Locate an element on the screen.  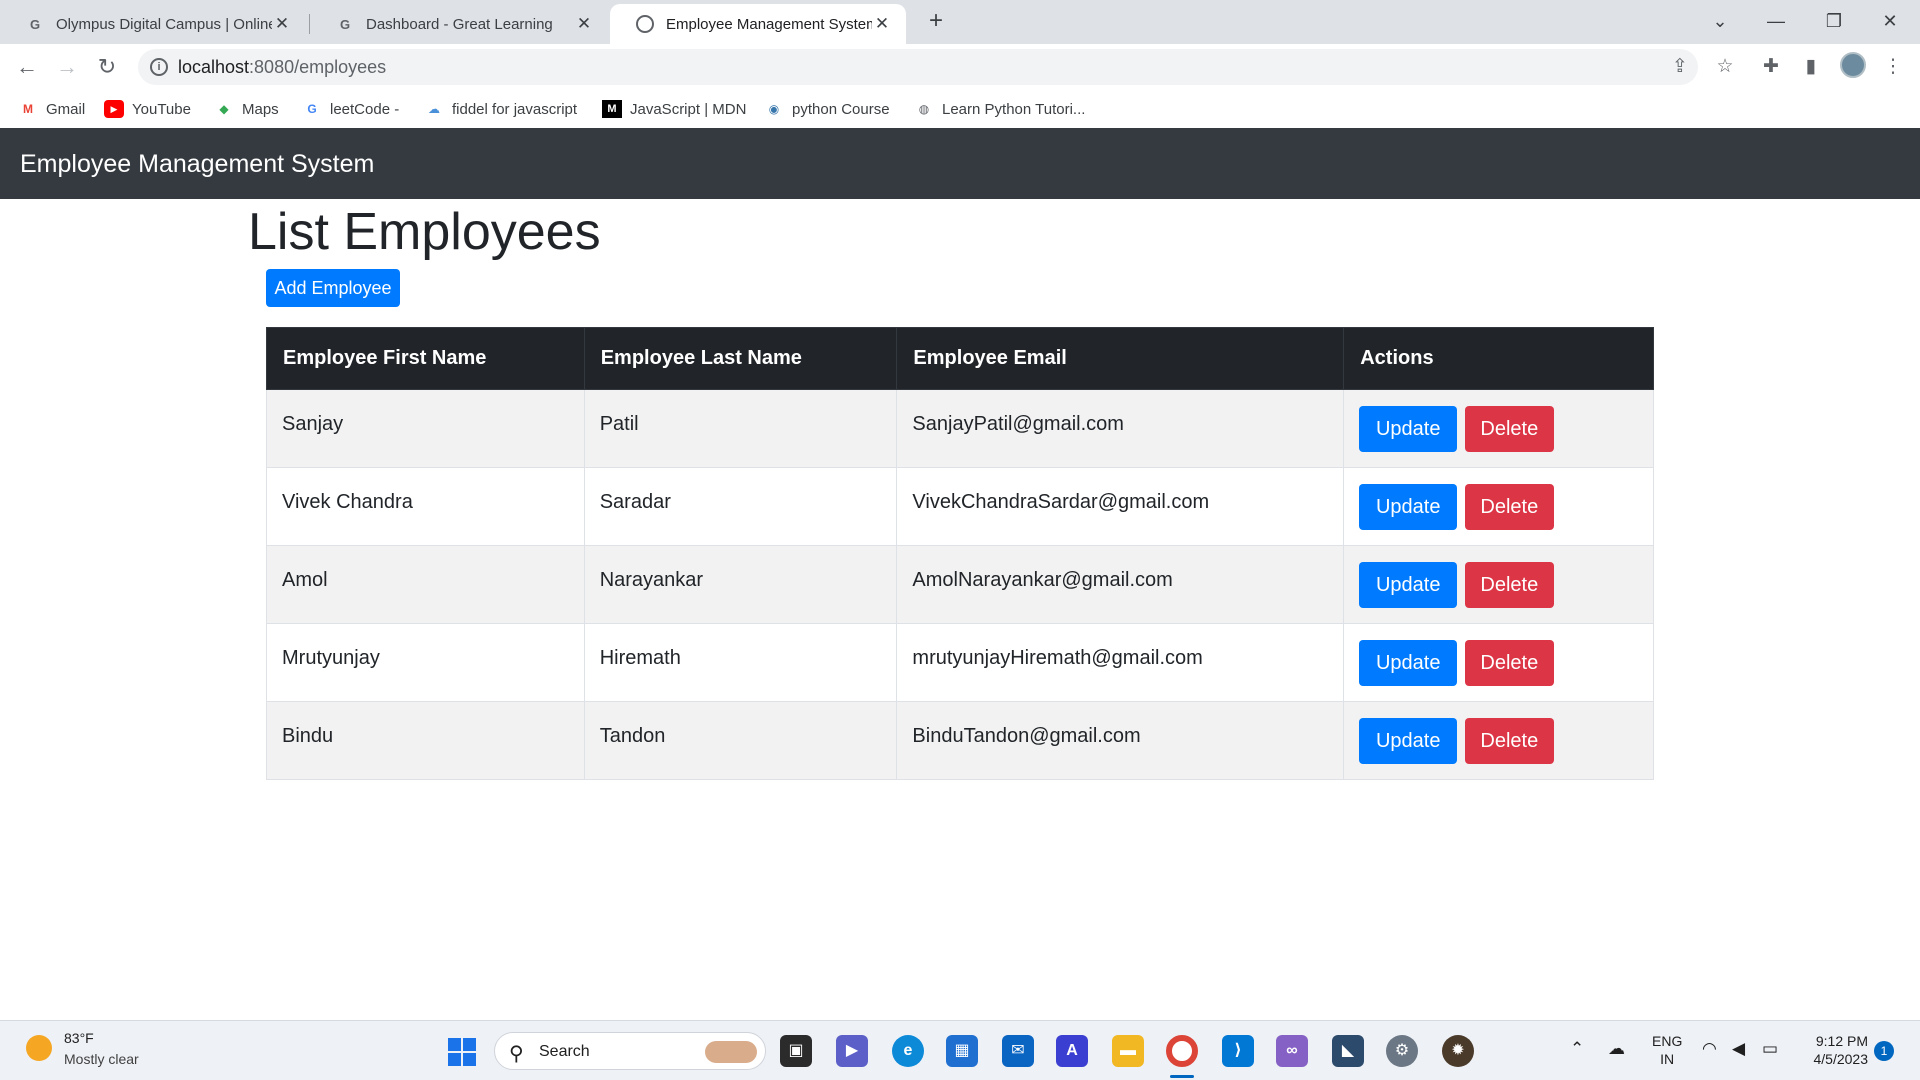
app-navbar: Employee Management System is located at coordinates (960, 163).